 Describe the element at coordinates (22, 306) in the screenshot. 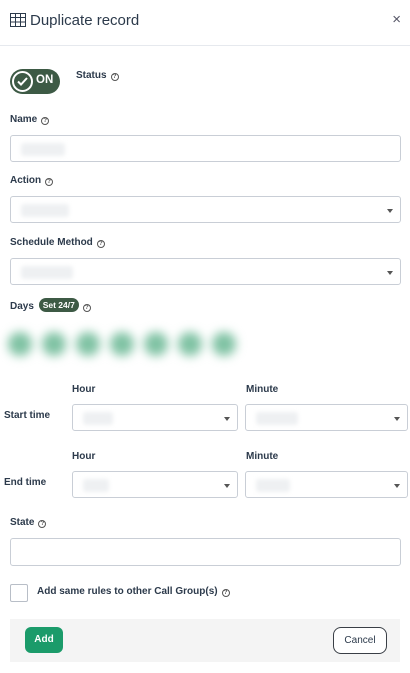

I see `days-label-text: Days` at that location.